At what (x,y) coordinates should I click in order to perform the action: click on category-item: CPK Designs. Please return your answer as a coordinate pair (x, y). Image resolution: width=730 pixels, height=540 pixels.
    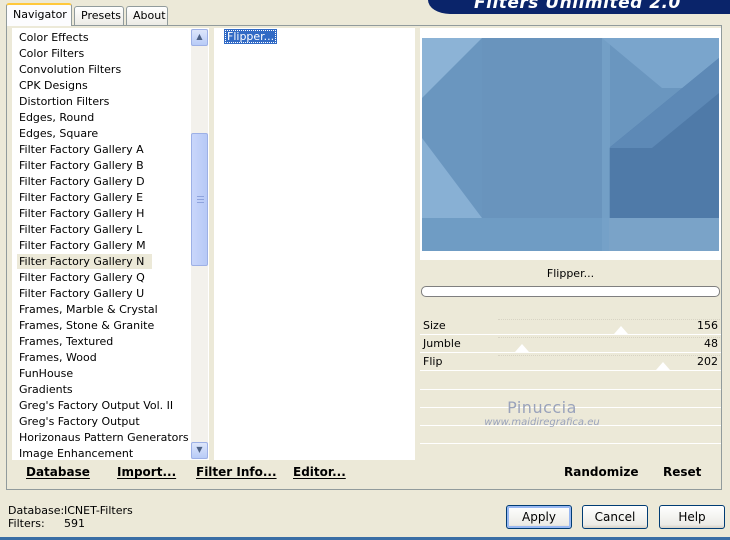
    Looking at the image, I should click on (53, 85).